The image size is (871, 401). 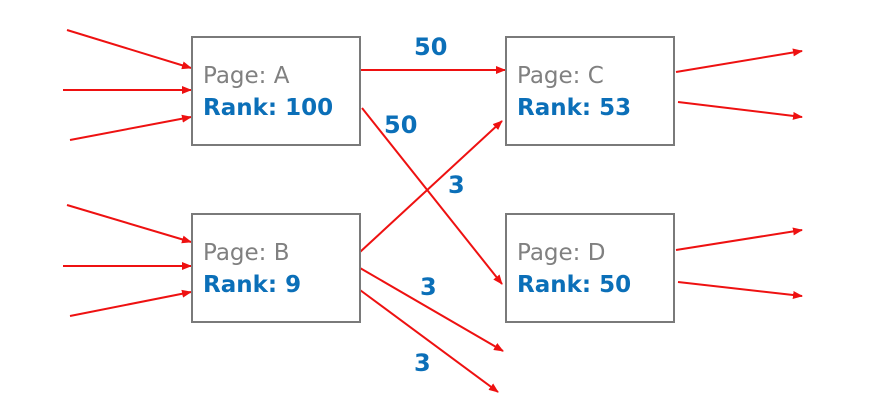 I want to click on node-rank-a: Rank: 100, so click(x=268, y=108).